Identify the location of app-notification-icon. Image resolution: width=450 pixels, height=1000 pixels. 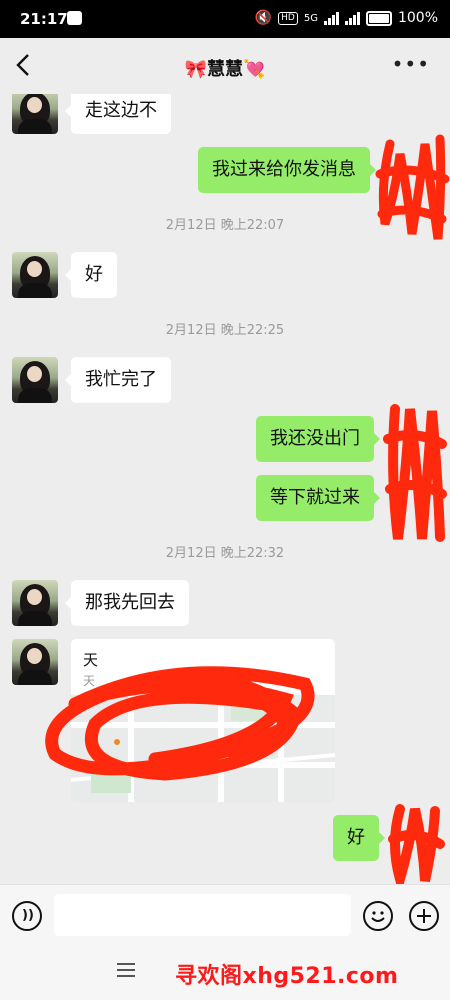
(74, 18).